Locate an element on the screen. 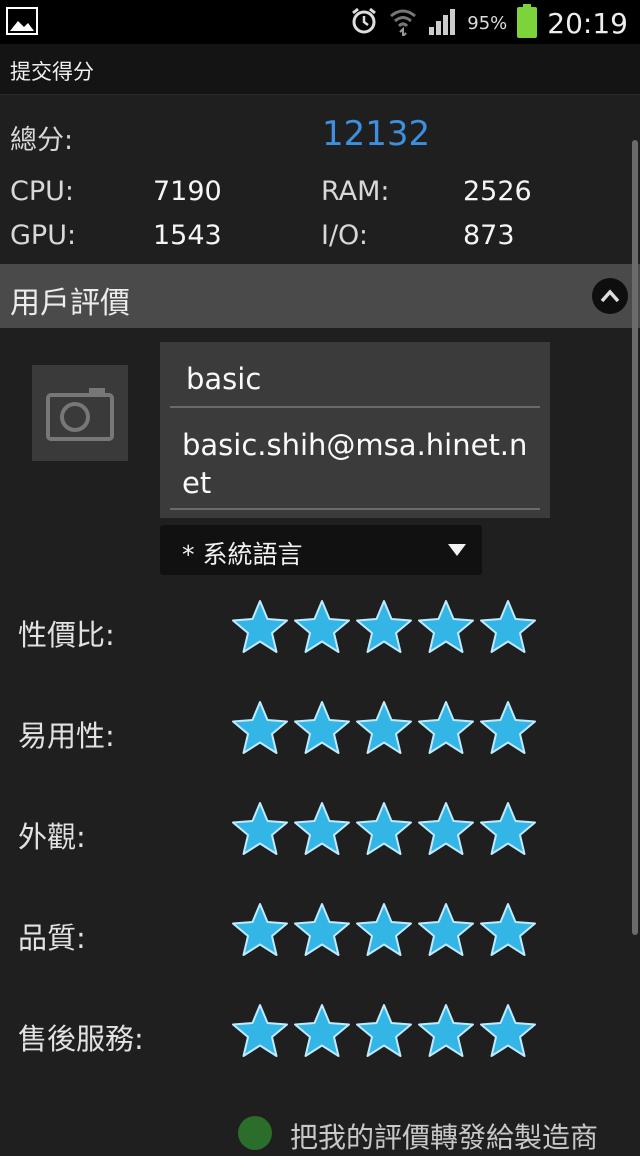 This screenshot has height=1156, width=640. check-icon is located at coordinates (255, 1133).